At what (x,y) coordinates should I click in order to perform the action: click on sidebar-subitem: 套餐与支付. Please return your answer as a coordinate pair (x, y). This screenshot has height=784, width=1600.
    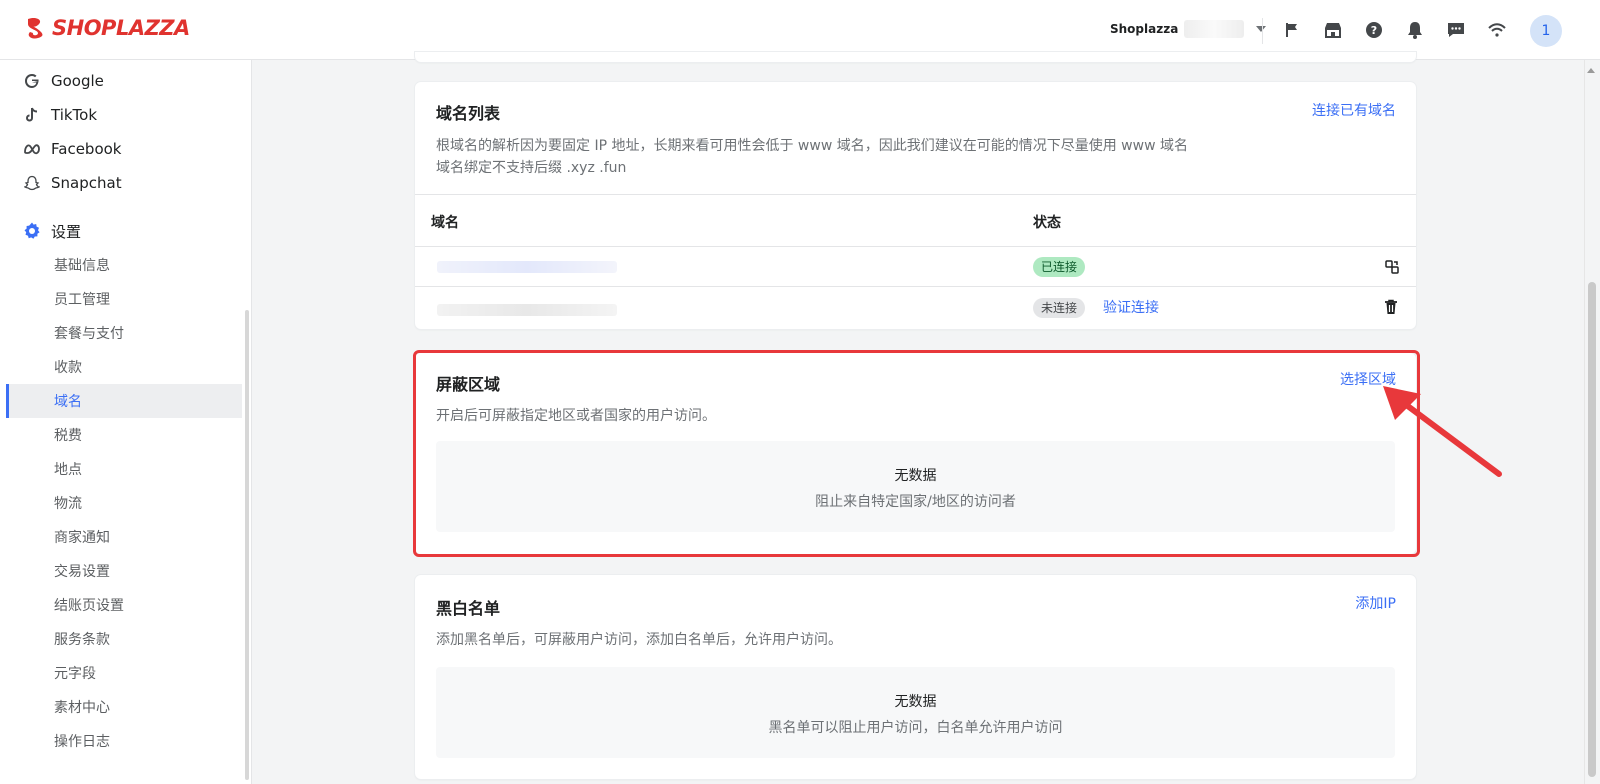
    Looking at the image, I should click on (124, 333).